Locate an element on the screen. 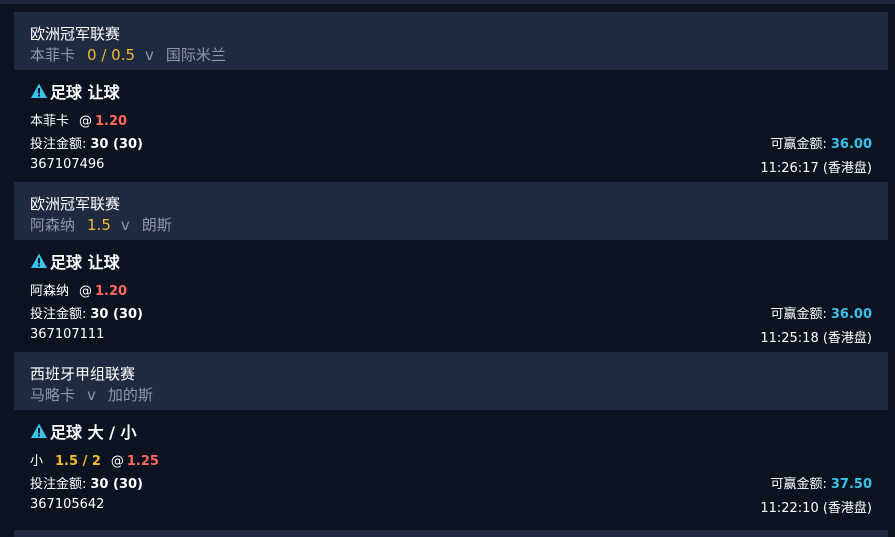 The height and width of the screenshot is (537, 895). win-row: 可赢金额: 37.50 is located at coordinates (821, 482).